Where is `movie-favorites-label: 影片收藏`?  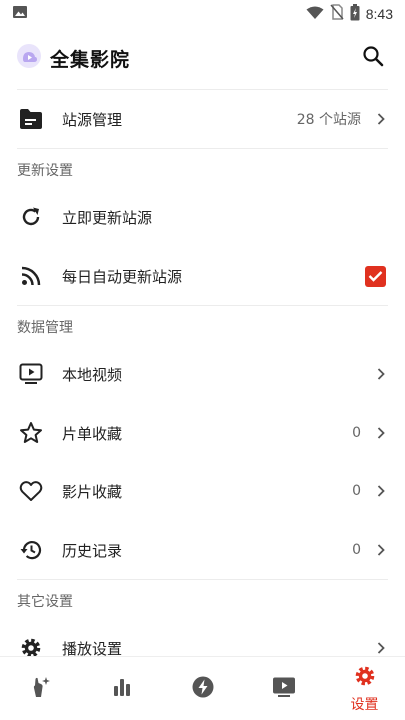 movie-favorites-label: 影片收藏 is located at coordinates (92, 491).